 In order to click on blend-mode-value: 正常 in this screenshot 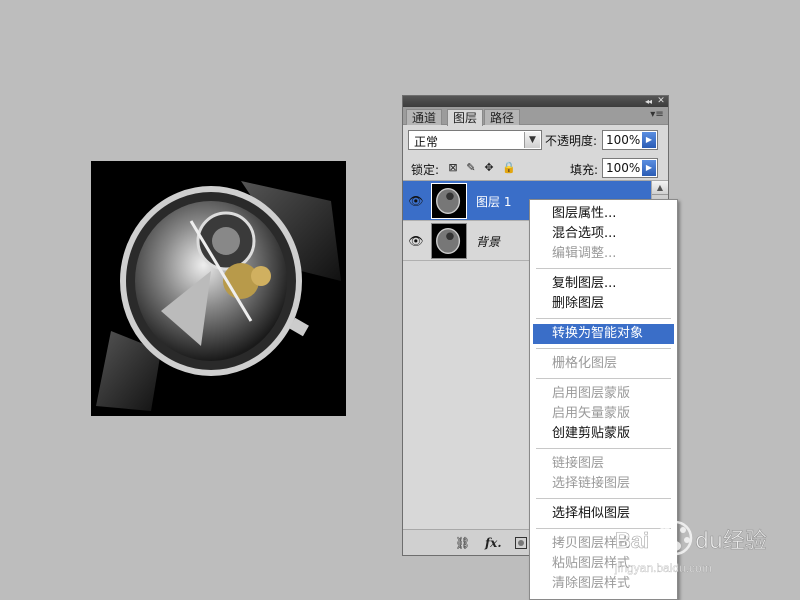, I will do `click(426, 142)`.